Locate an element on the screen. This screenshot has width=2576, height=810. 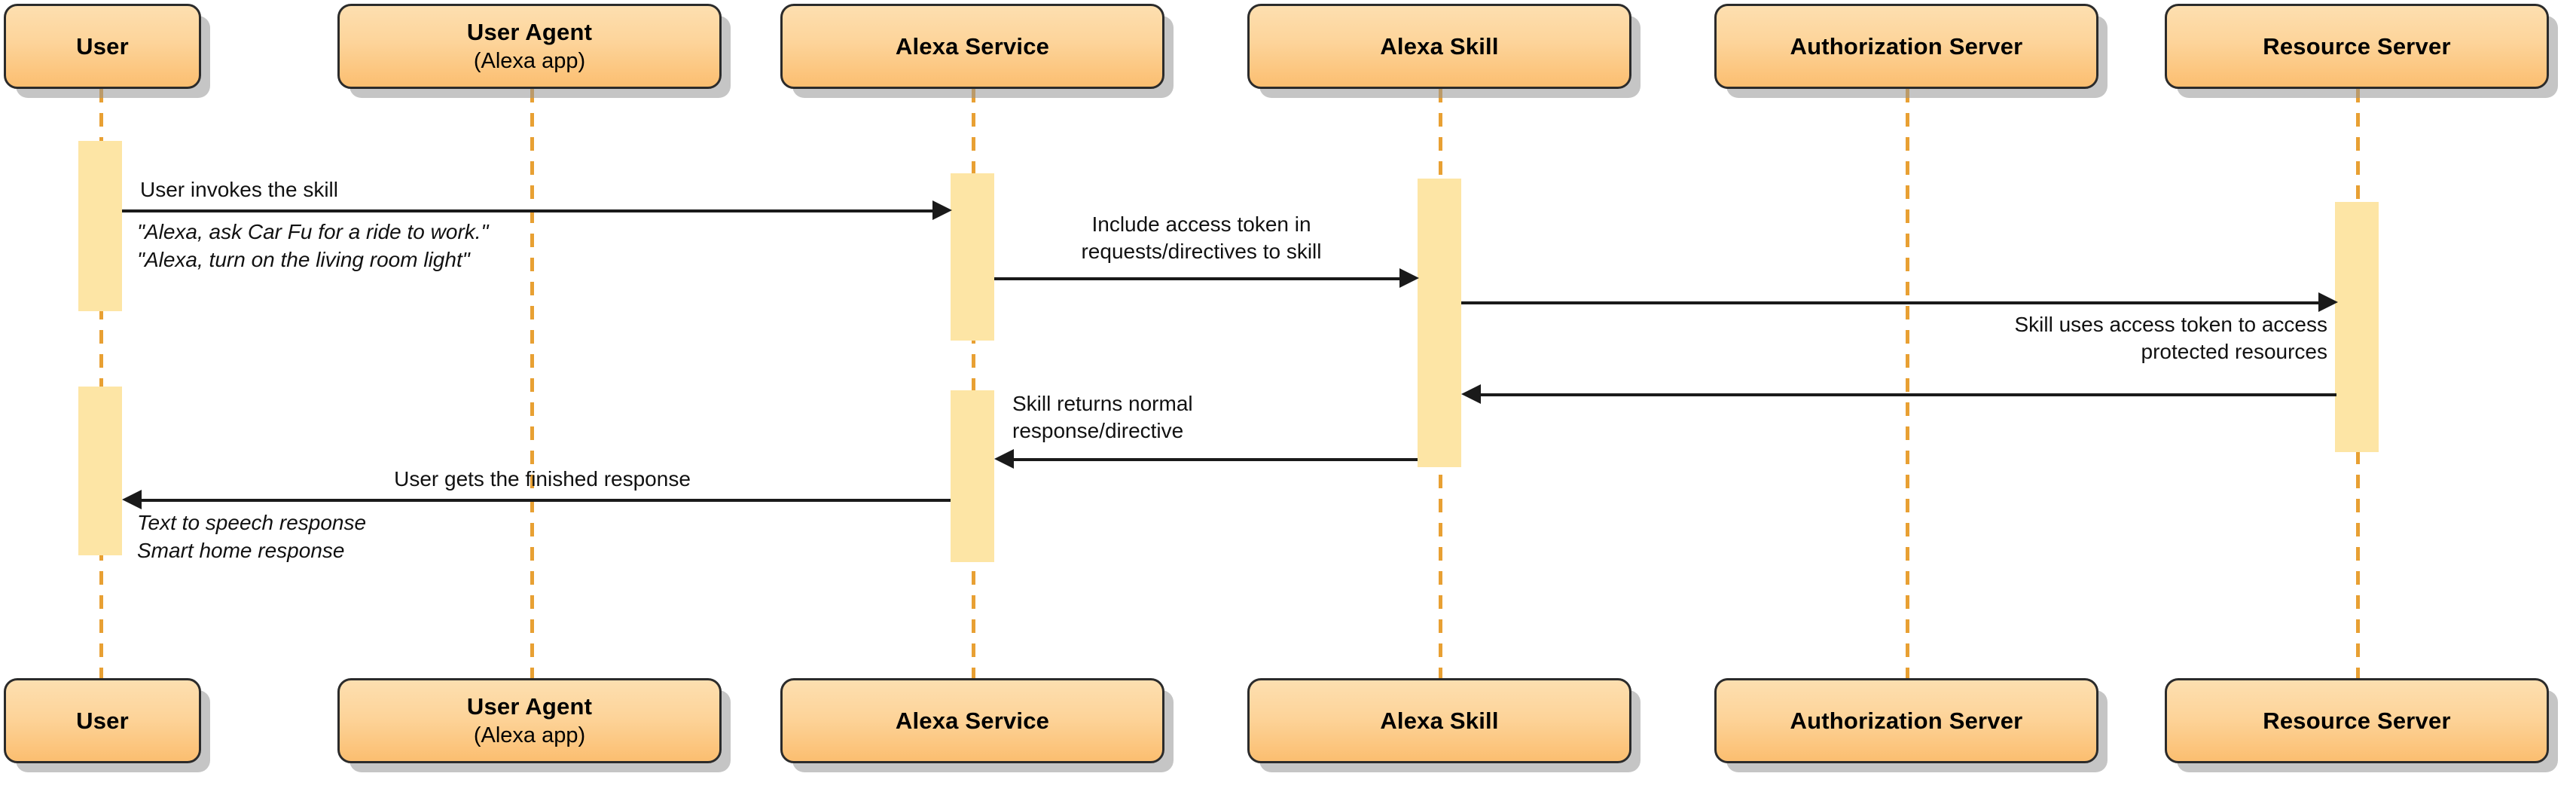
participant-agent-subtitle-bottom: (Alexa app) is located at coordinates (529, 735).